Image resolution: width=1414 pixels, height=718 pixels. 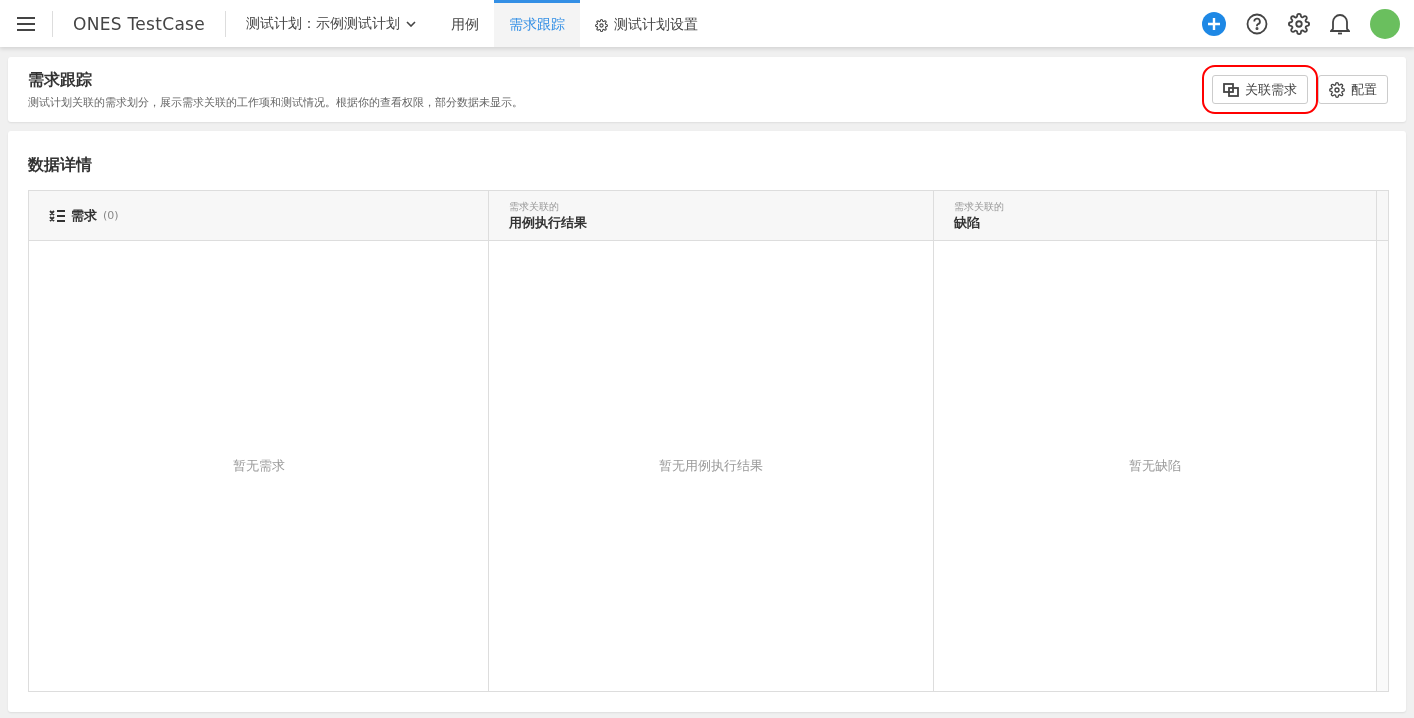 I want to click on section-title: 数据详情, so click(x=60, y=165).